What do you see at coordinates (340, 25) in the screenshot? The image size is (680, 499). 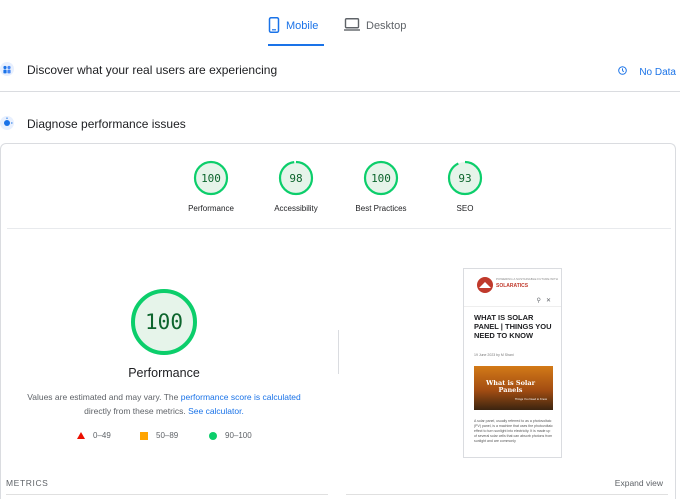 I see `device-tabs: Mobile Desktop` at bounding box center [340, 25].